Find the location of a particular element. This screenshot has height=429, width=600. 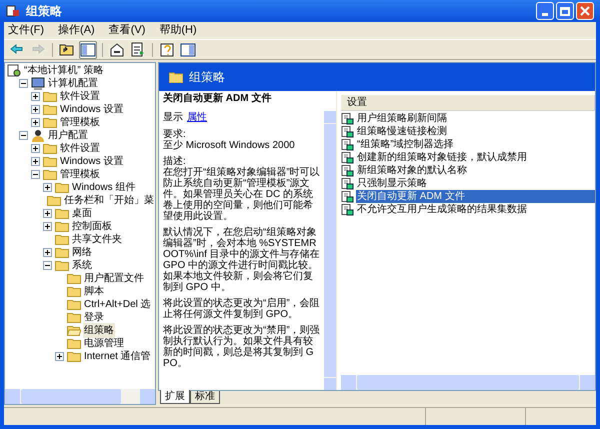

tree-item: 网络 is located at coordinates (82, 252).